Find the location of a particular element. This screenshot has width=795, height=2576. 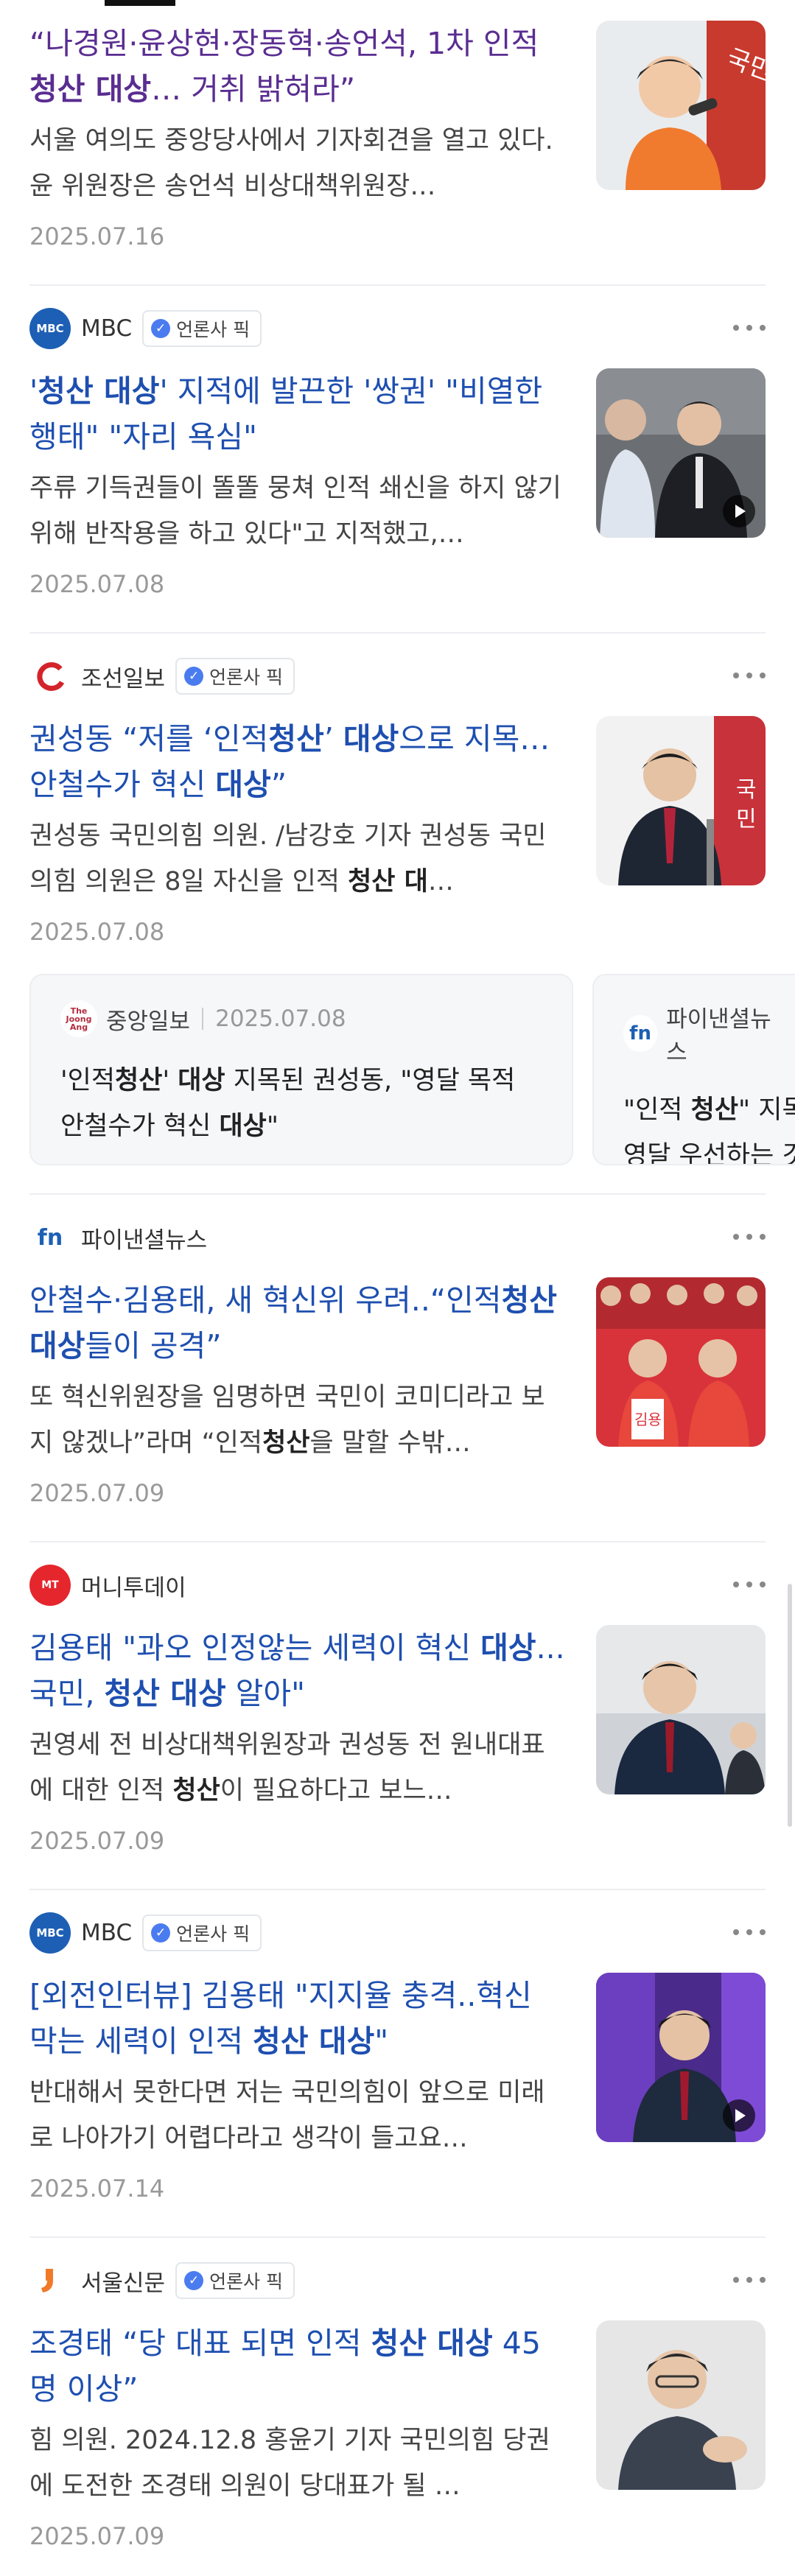

article-title: [외전인터뷰] 김용태 "지지율 충격..혁신 막는 세력이 인적 청산 대상" is located at coordinates (298, 2018).